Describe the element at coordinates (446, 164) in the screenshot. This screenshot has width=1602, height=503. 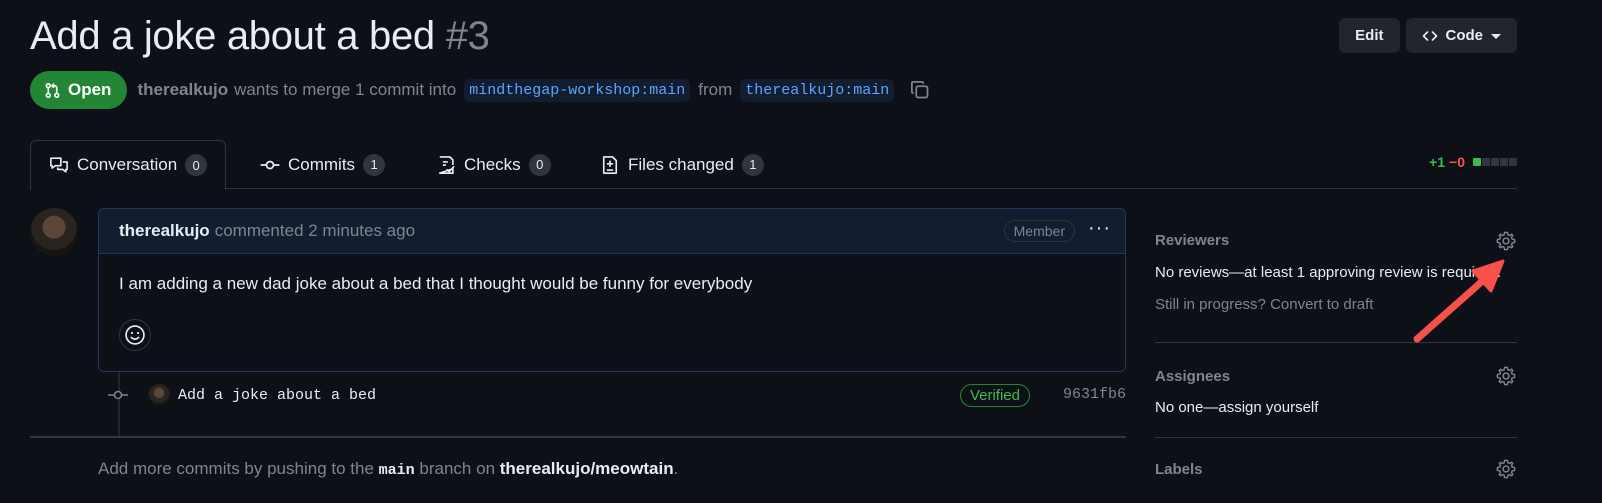
I see `checklist-icon` at that location.